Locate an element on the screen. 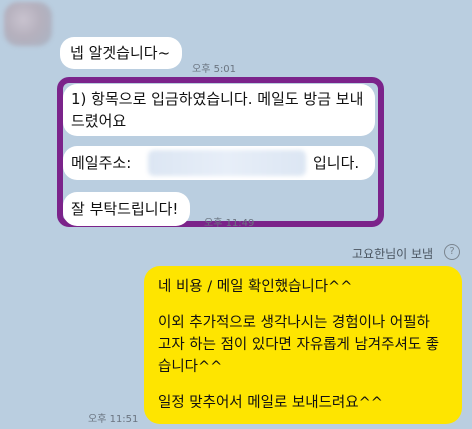  sender-label: 고요한님이 보냄 is located at coordinates (393, 254).